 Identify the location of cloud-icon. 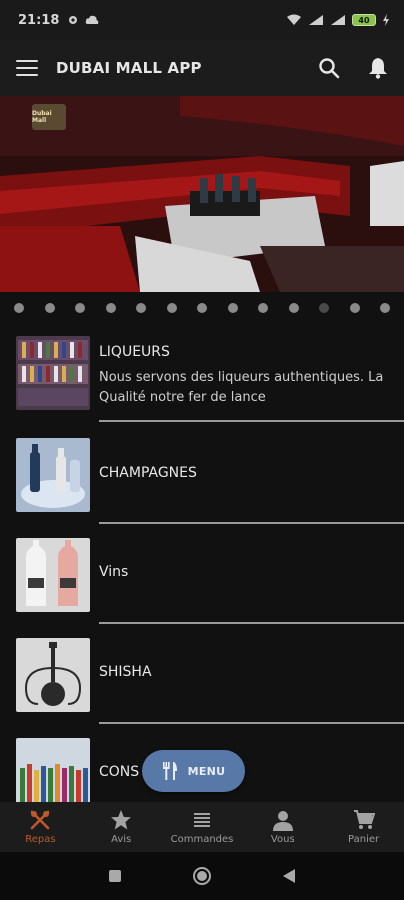
(92, 19).